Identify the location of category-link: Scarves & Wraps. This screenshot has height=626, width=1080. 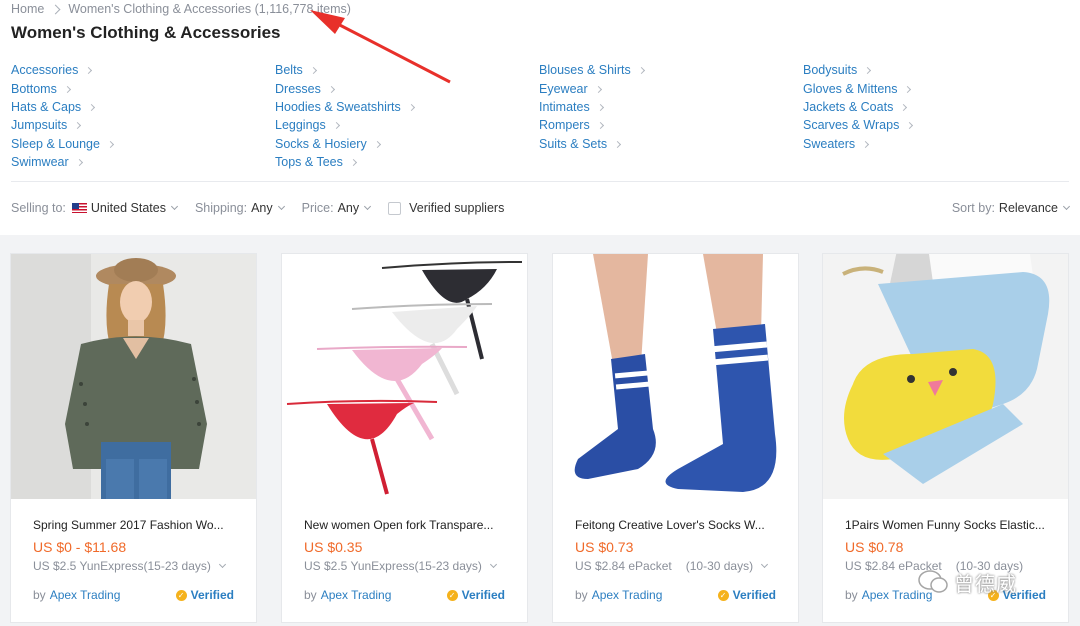
(935, 125).